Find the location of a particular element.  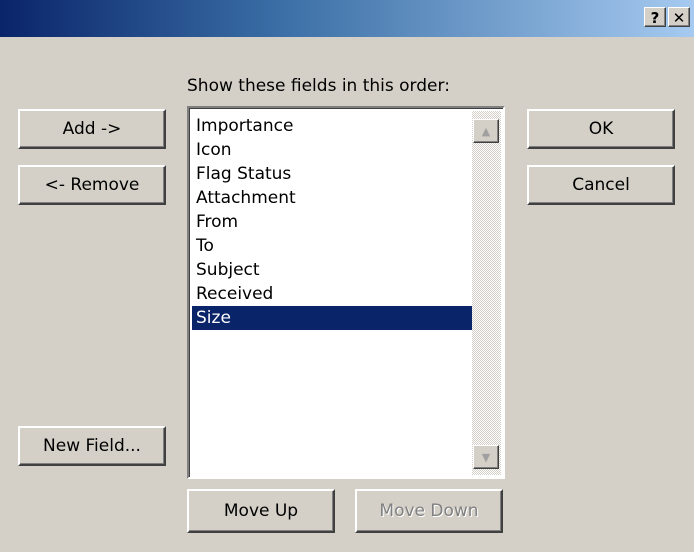

remove-button: <- Remove is located at coordinates (92, 185).